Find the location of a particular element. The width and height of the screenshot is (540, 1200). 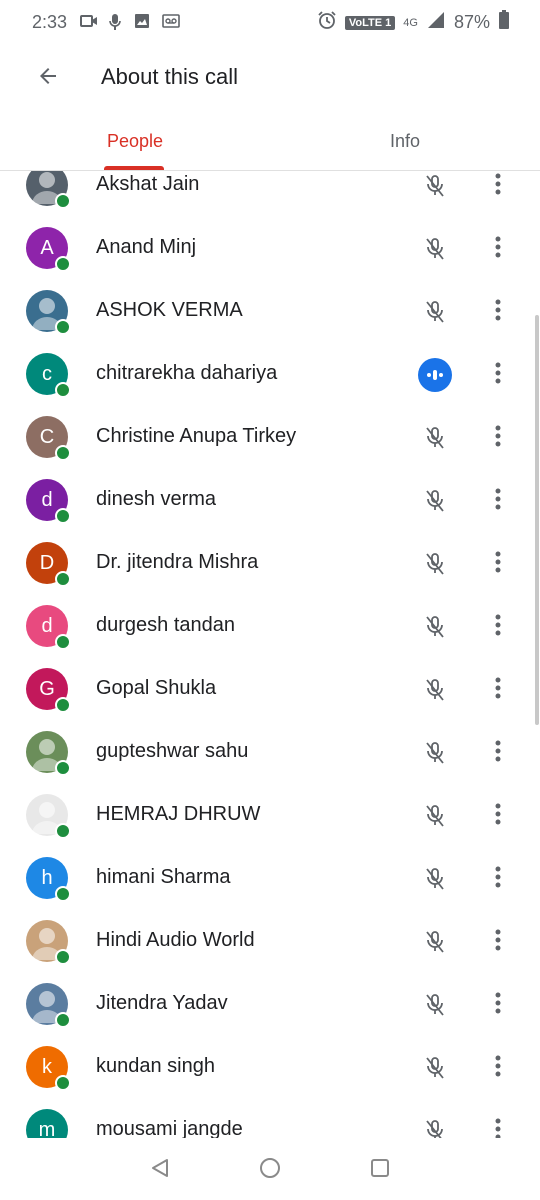

participant-name: durgesh tandan is located at coordinates (166, 625).